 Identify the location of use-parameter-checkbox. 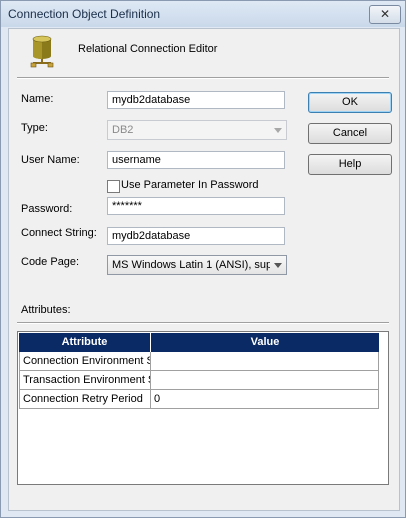
(113, 186).